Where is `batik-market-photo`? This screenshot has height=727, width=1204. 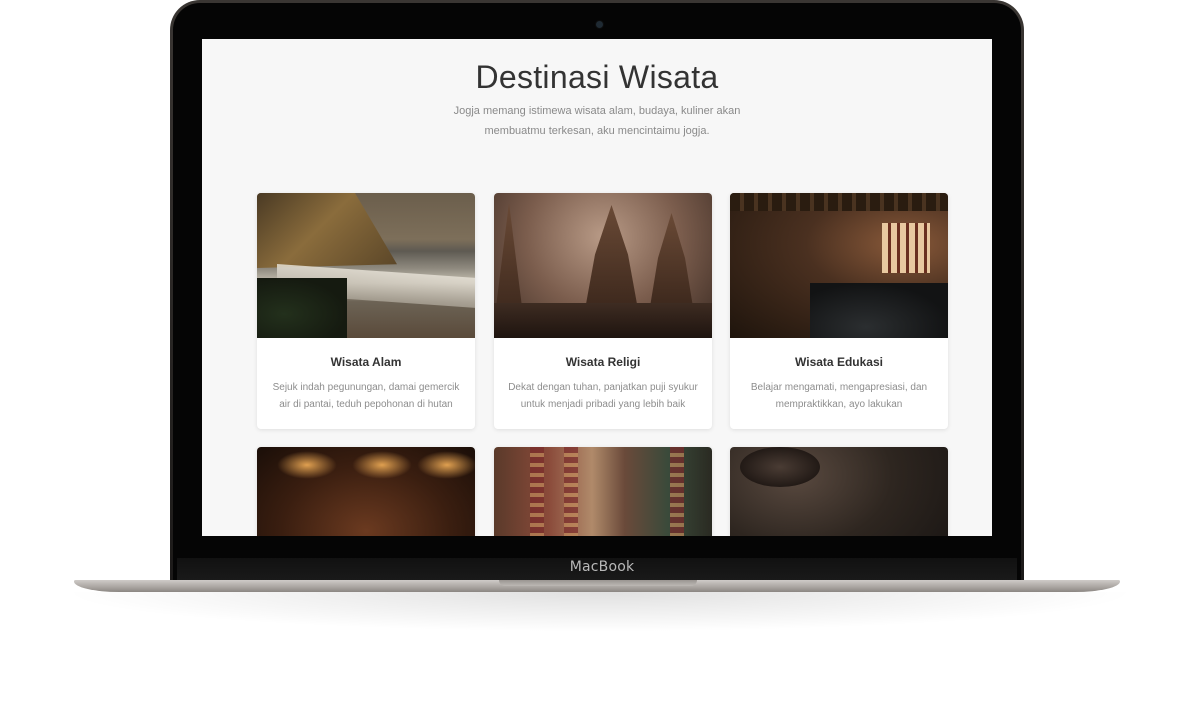 batik-market-photo is located at coordinates (603, 491).